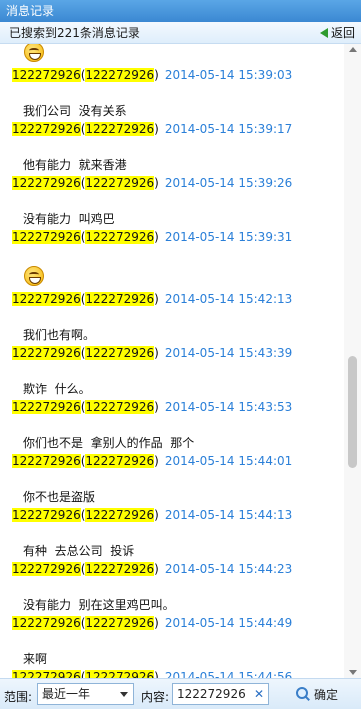 Image resolution: width=361 pixels, height=709 pixels. Describe the element at coordinates (228, 353) in the screenshot. I see `message-time: 2014-05-14 15:43:39` at that location.